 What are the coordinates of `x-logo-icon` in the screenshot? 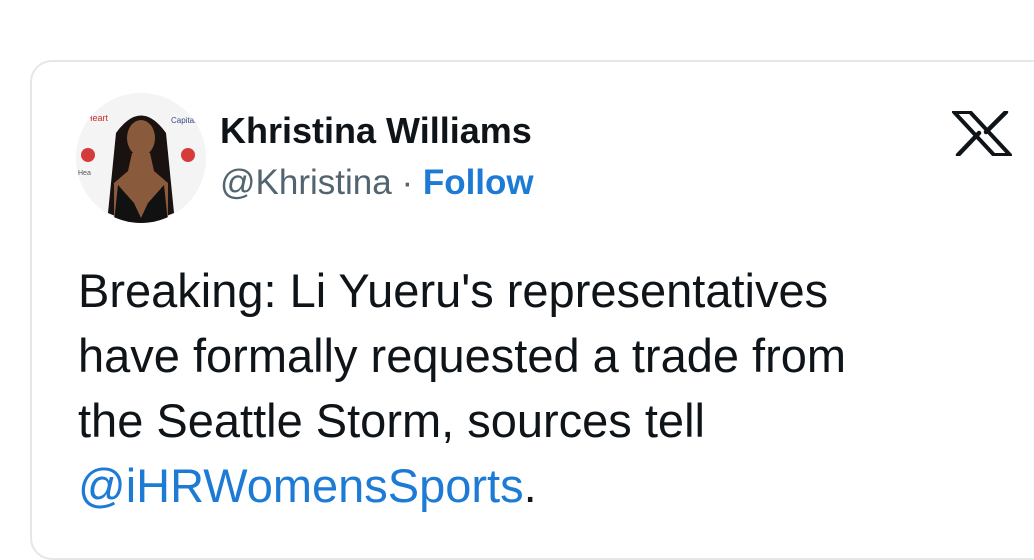 It's located at (982, 133).